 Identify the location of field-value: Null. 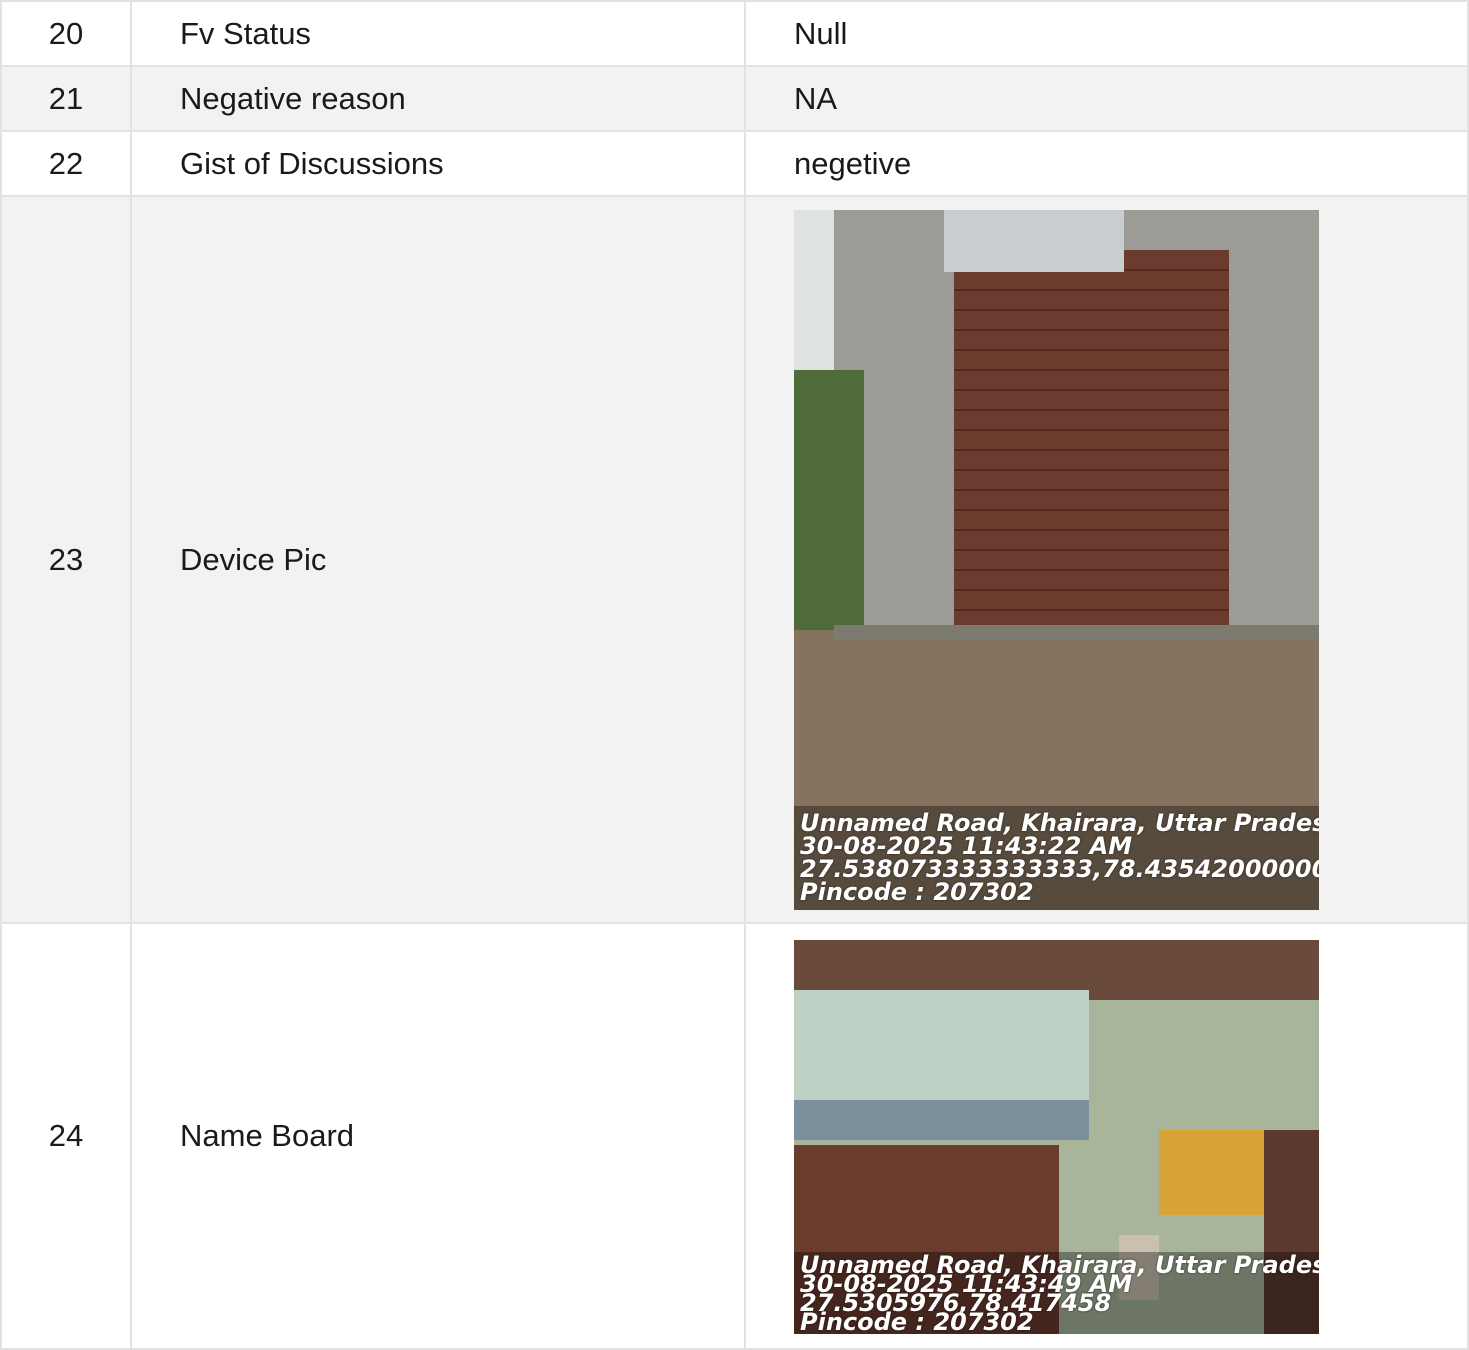
(1106, 33).